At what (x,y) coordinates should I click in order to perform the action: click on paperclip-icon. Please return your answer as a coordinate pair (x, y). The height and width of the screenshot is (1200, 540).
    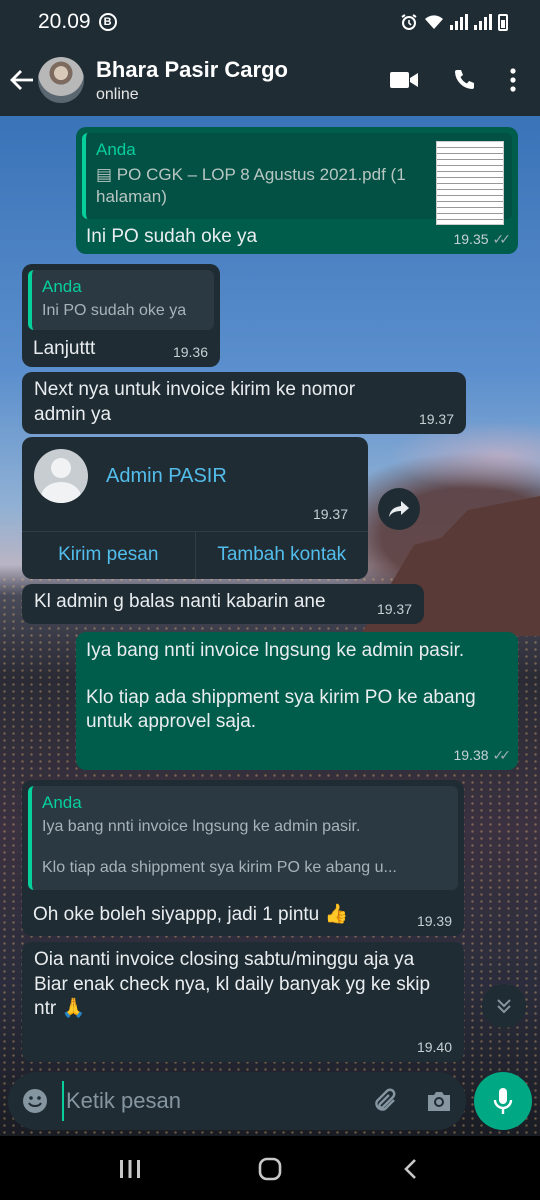
    Looking at the image, I should click on (385, 1099).